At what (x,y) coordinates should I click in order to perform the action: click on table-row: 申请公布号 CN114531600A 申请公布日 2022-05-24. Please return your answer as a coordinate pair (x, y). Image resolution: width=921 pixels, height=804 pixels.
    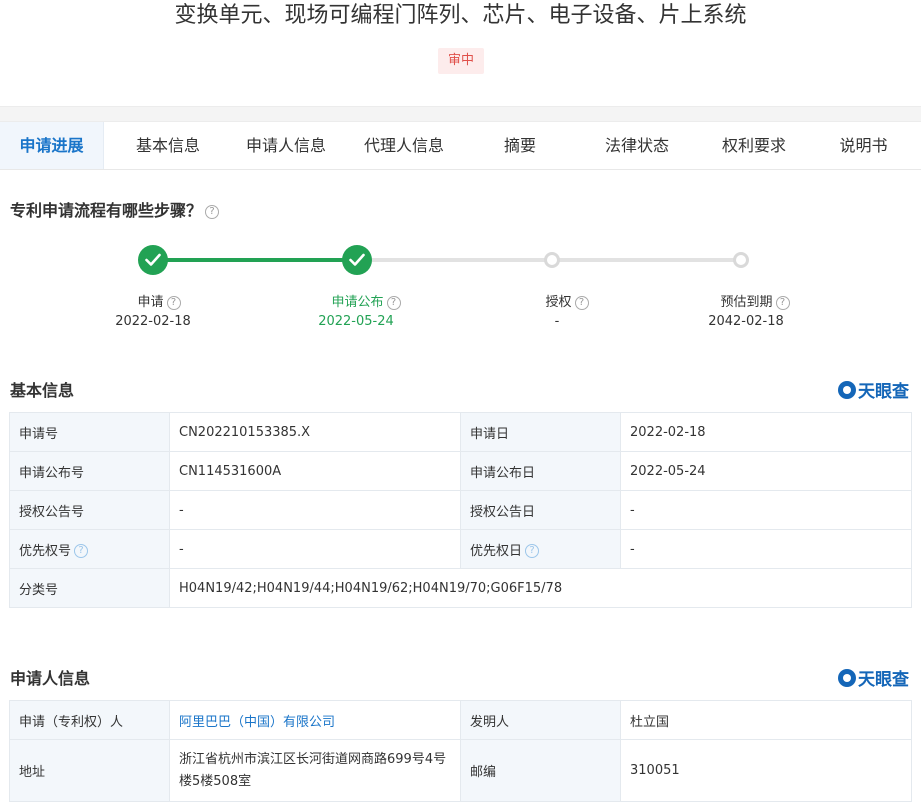
    Looking at the image, I should click on (460, 471).